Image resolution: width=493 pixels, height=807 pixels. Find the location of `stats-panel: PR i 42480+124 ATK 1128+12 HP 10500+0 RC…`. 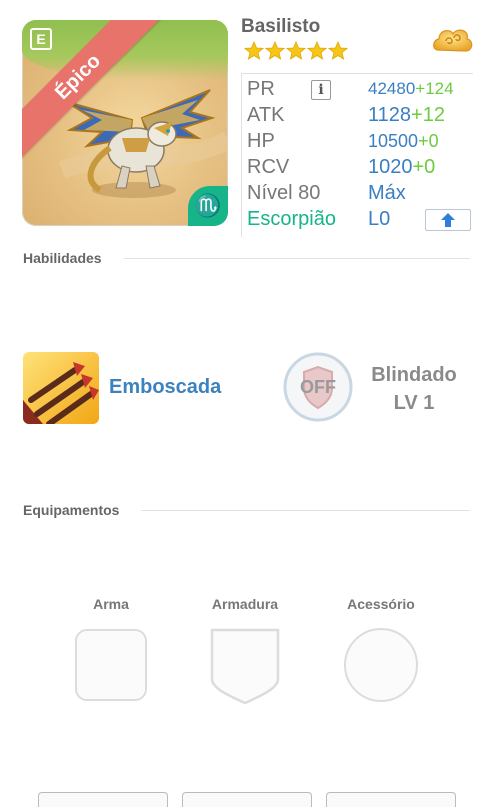

stats-panel: PR i 42480+124 ATK 1128+12 HP 10500+0 RC… is located at coordinates (357, 155).